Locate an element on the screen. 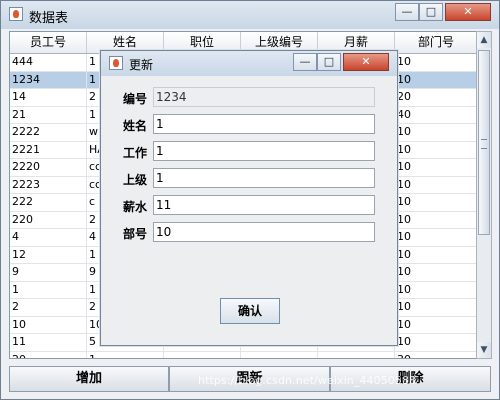 The image size is (500, 400). table-cell: 21 is located at coordinates (48, 114).